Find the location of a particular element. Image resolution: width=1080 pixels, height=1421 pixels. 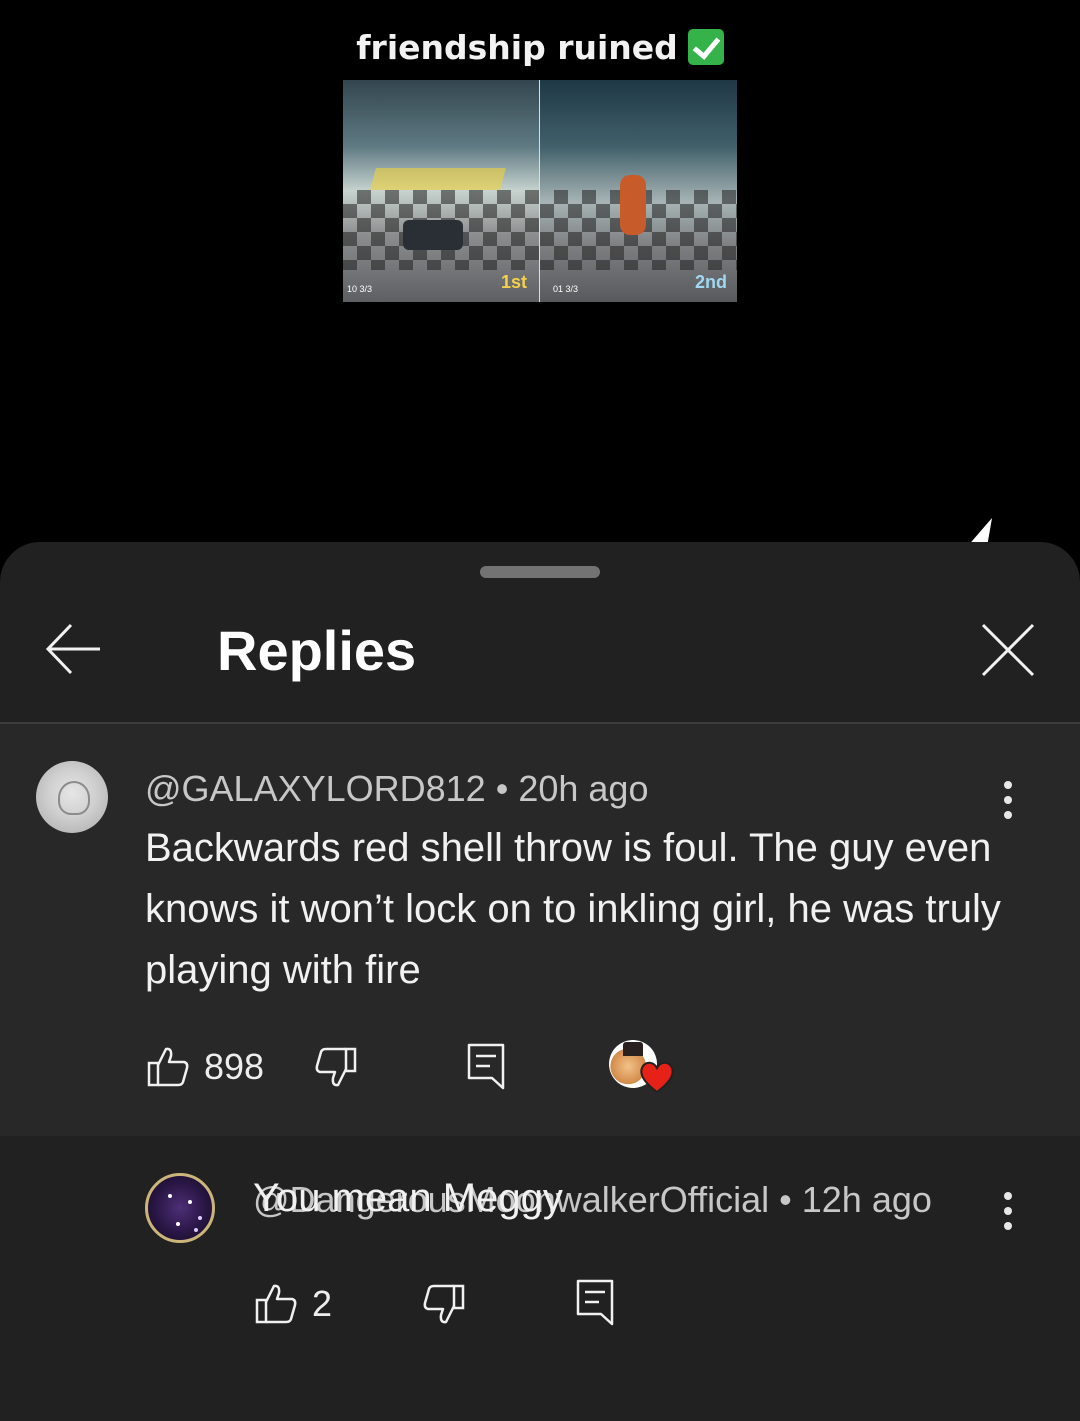

split-screen-divider is located at coordinates (539, 191).